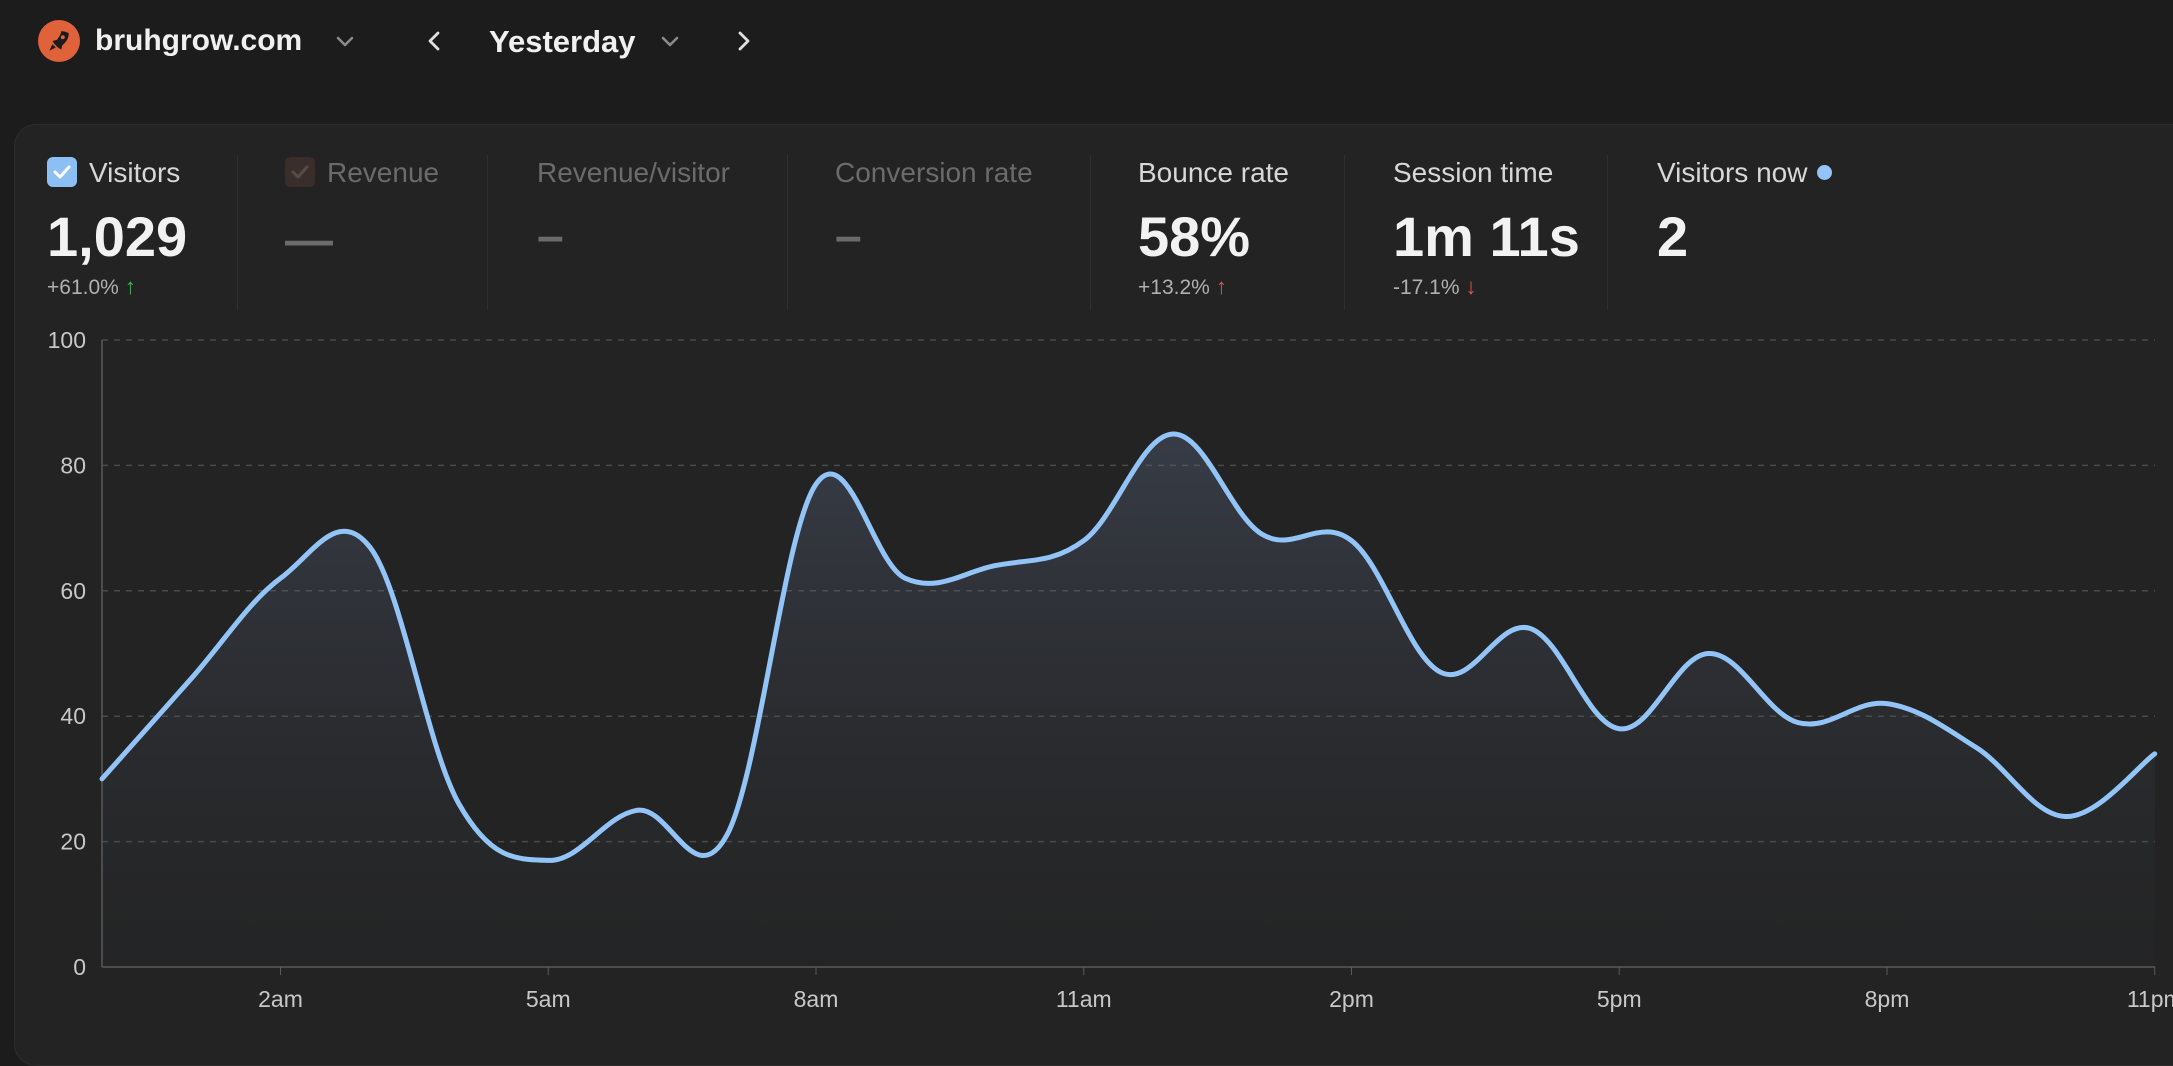 The height and width of the screenshot is (1066, 2173). What do you see at coordinates (280, 999) in the screenshot?
I see `x-tick-label: 2am` at bounding box center [280, 999].